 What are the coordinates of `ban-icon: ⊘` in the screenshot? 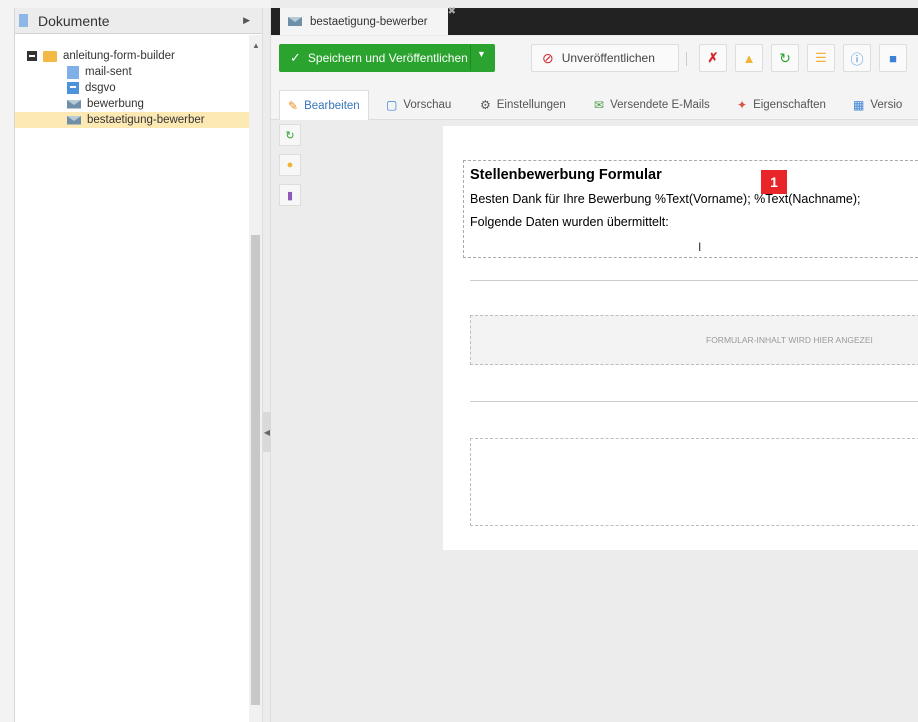 It's located at (548, 57).